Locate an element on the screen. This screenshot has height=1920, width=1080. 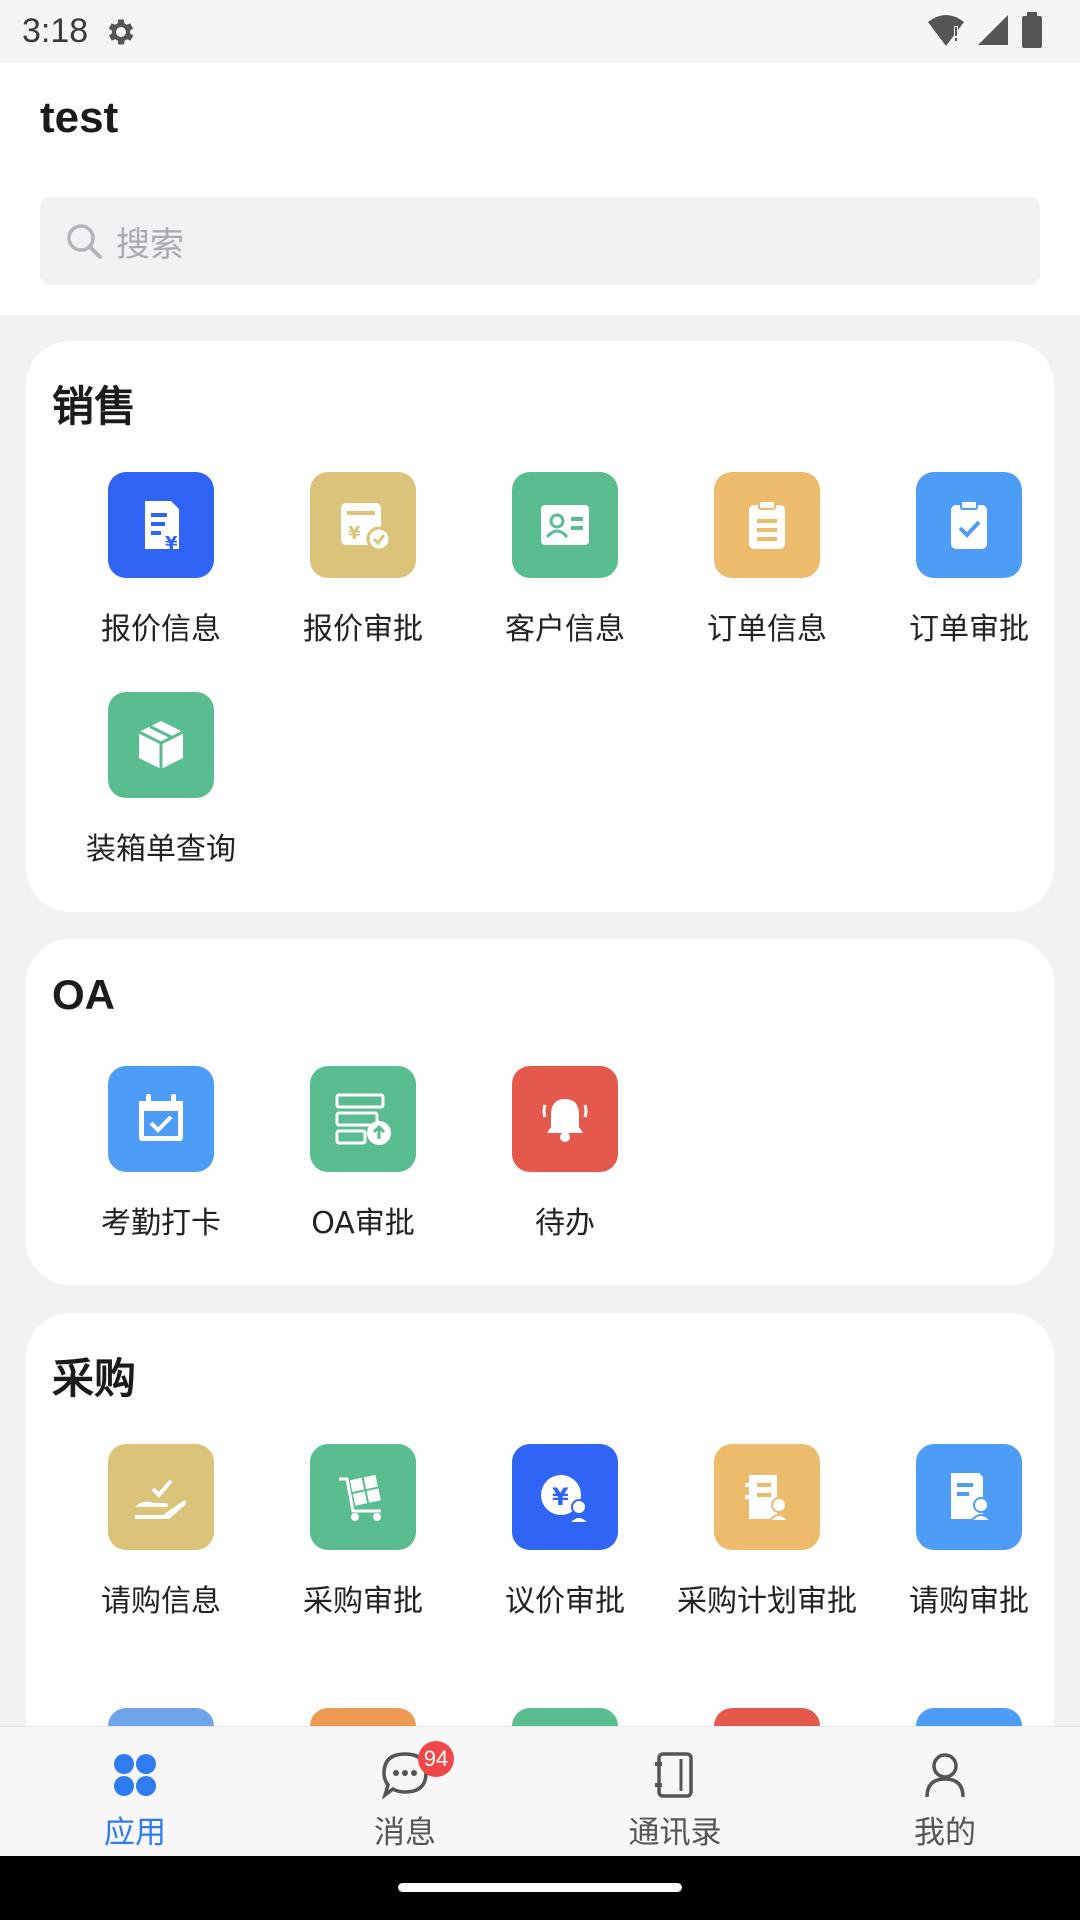
app-order-info: 订单信息 is located at coordinates (767, 562).